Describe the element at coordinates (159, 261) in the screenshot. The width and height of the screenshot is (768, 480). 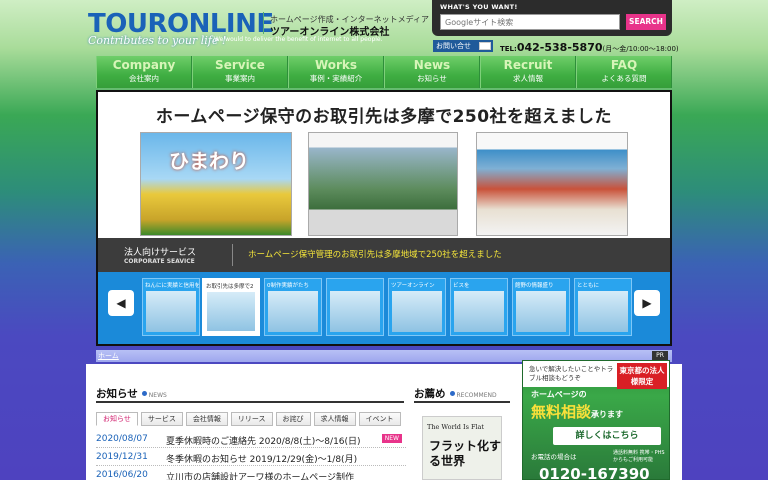
I see `hero-category-en: CORPORATE SEAVICE` at that location.